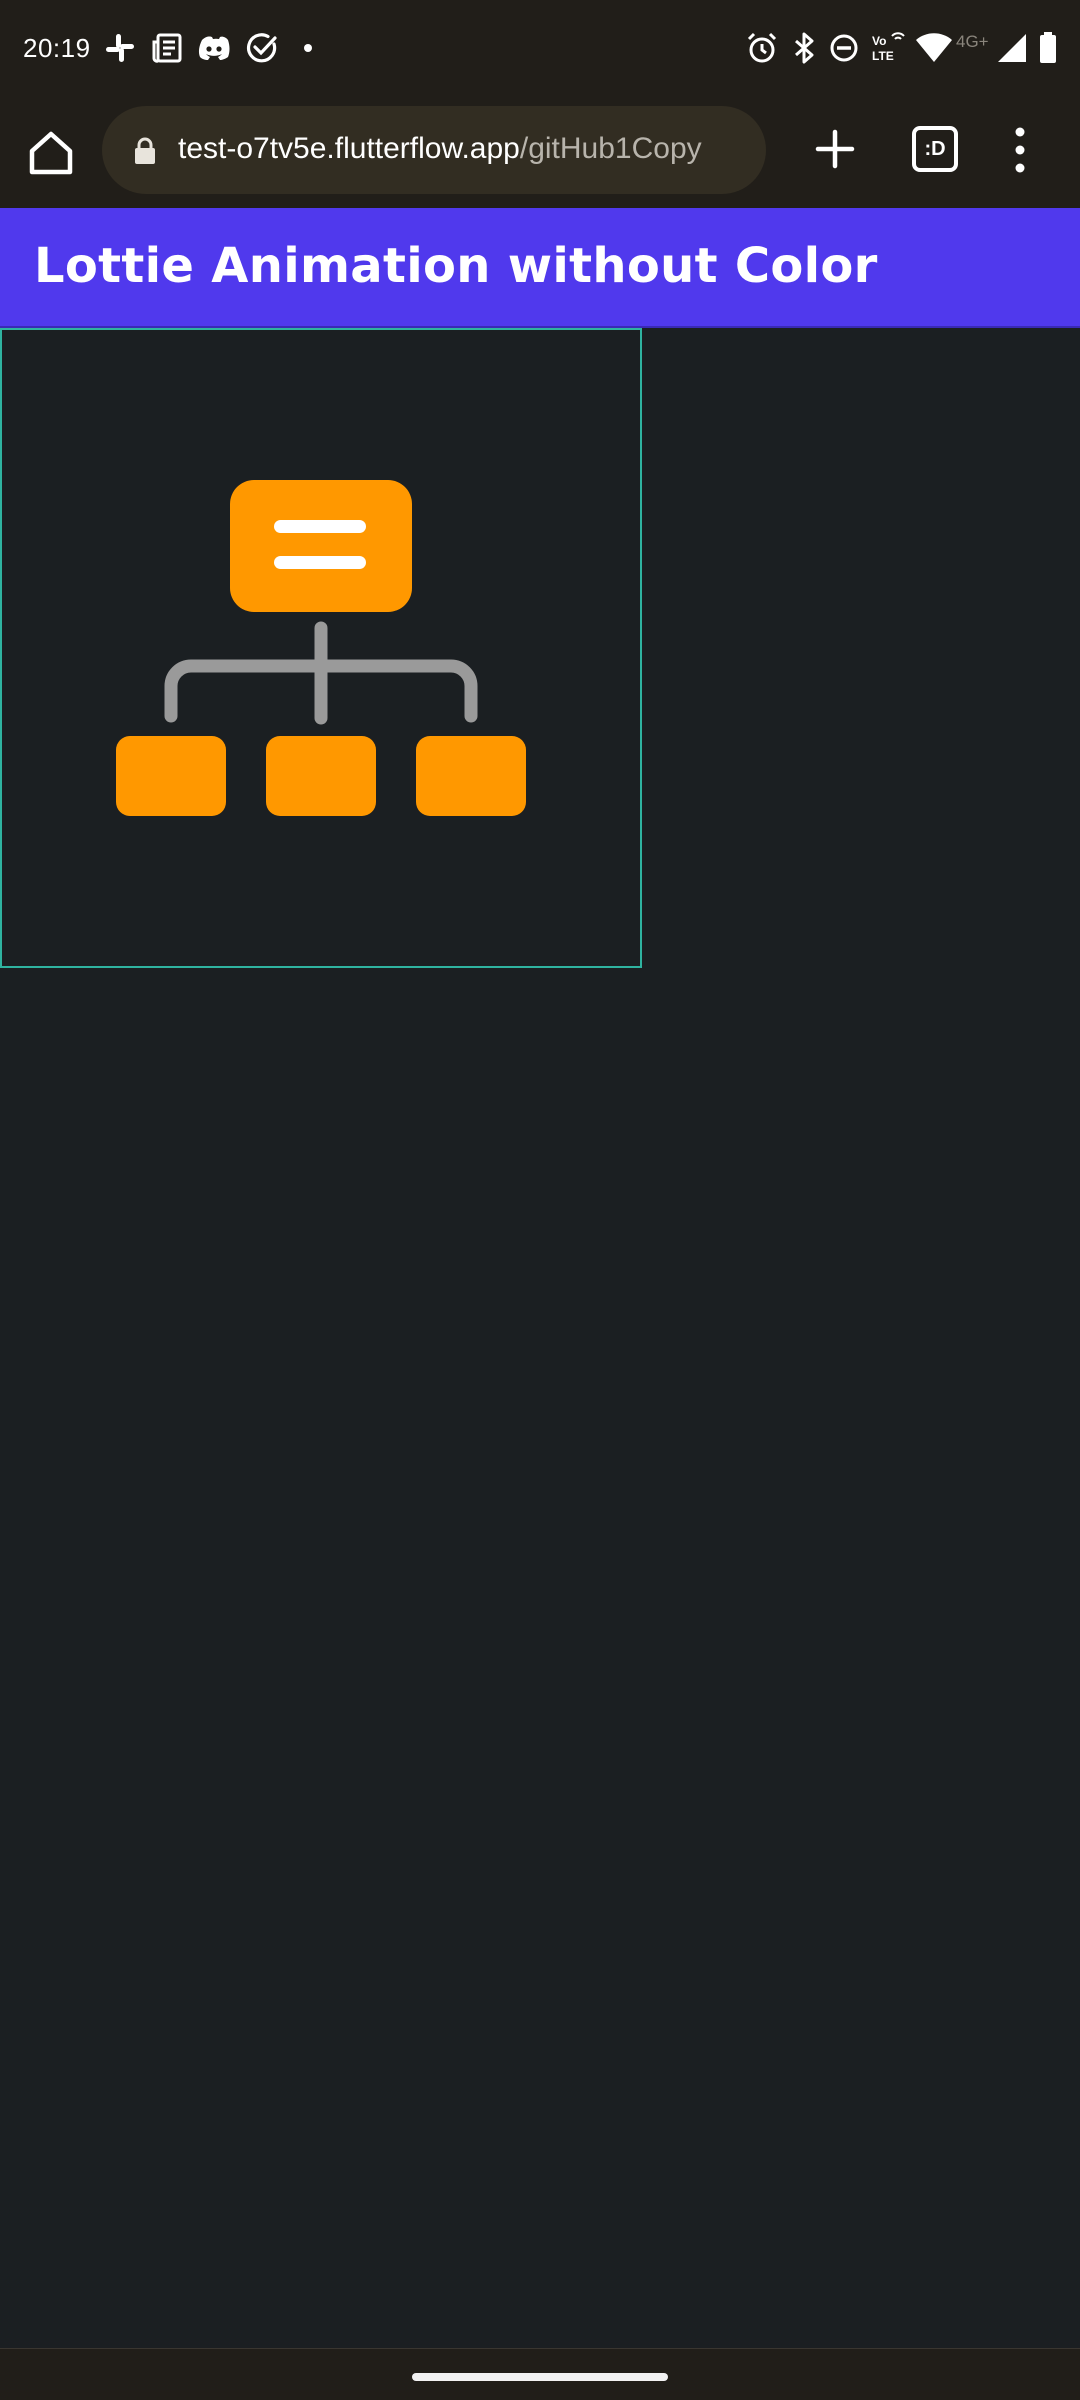  What do you see at coordinates (314, 48) in the screenshot?
I see `dot-icon` at bounding box center [314, 48].